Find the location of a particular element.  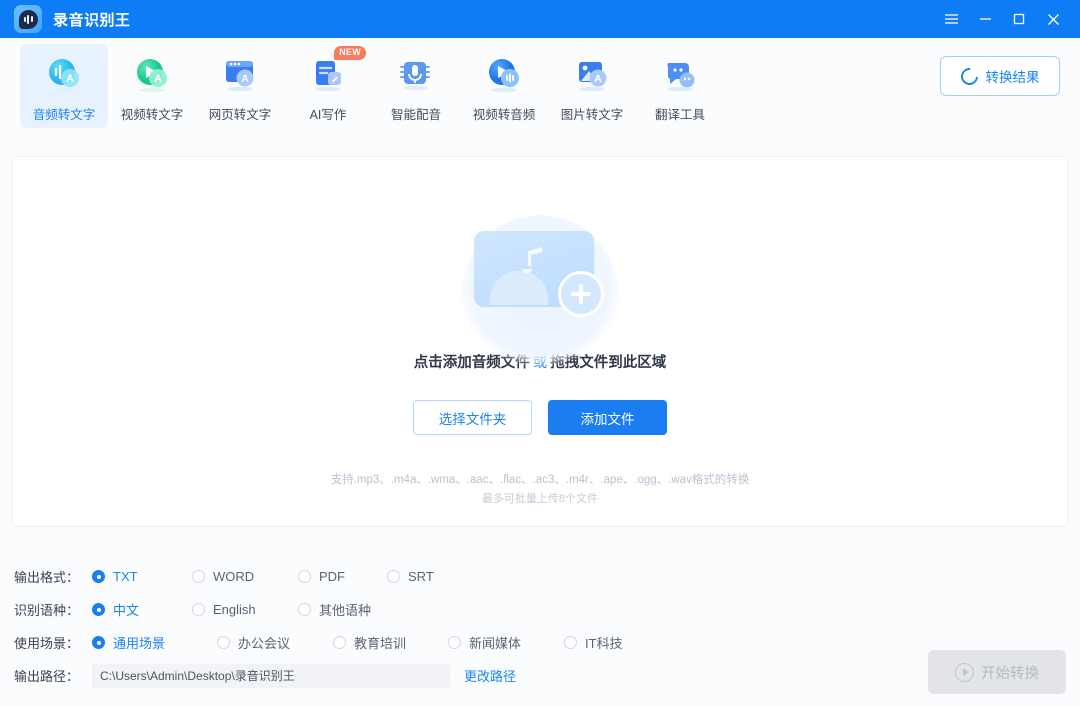

tab-ai-writing: NEW AI写作 is located at coordinates (328, 86).